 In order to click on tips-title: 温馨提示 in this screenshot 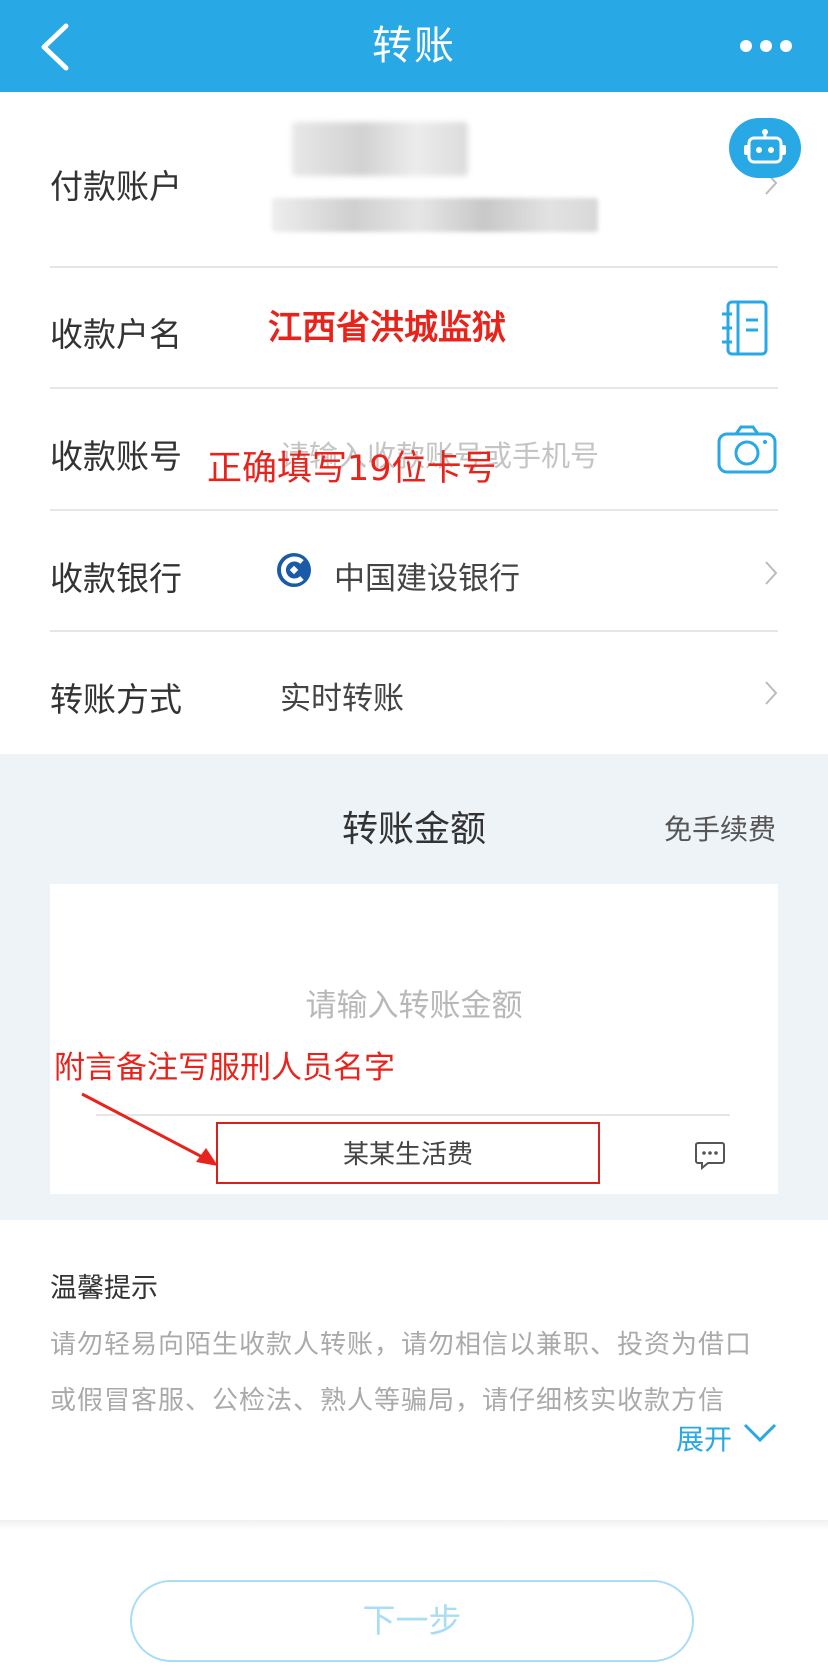, I will do `click(104, 1288)`.